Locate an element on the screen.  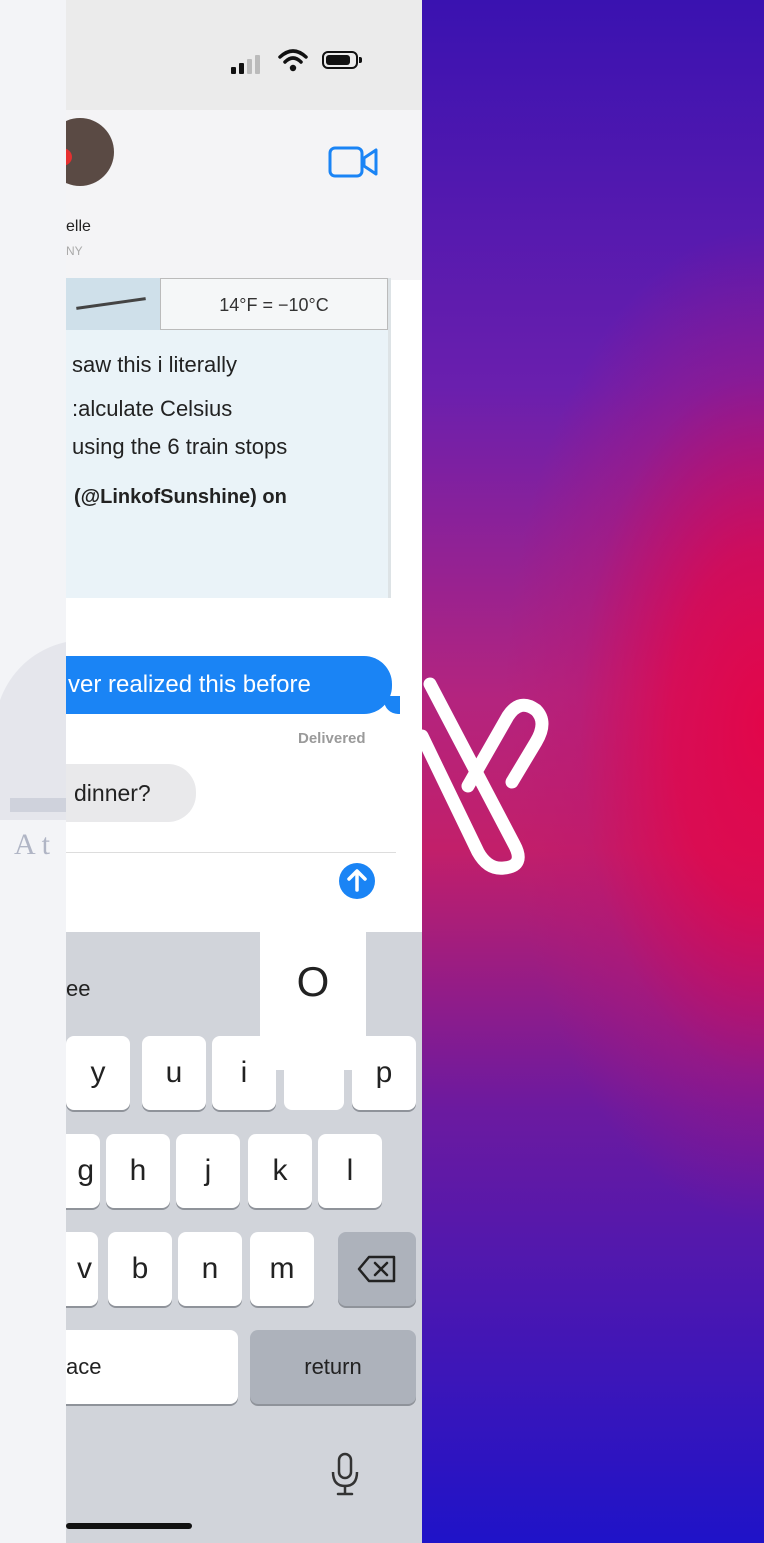
conversion-label: 14°F = −10°C is located at coordinates (274, 304).